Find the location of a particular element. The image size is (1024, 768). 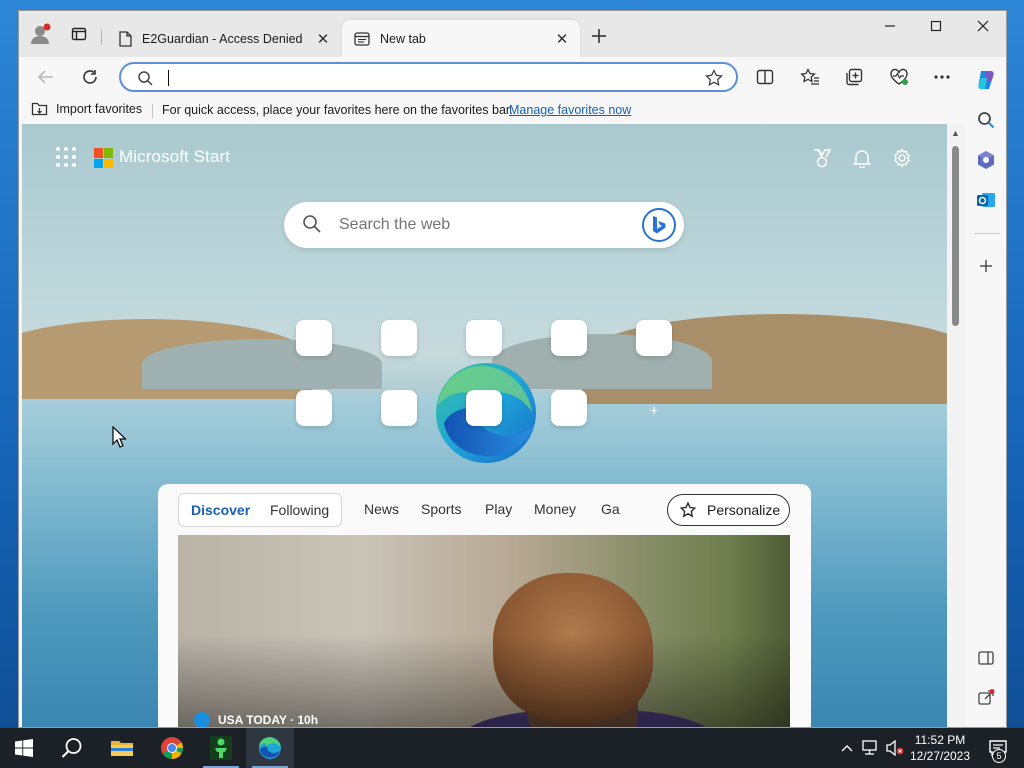

sidebar-search-button is located at coordinates (986, 120).